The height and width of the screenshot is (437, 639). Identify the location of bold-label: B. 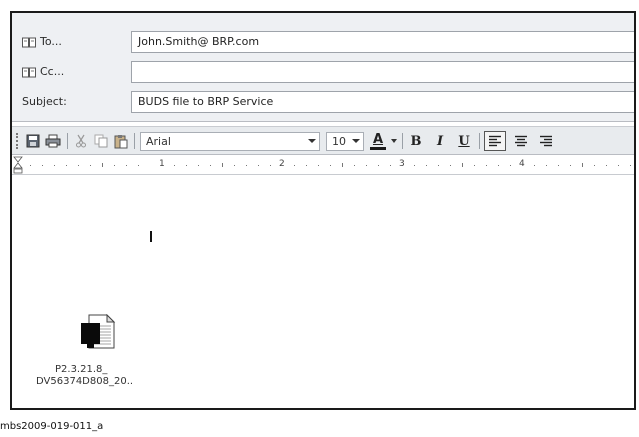
(416, 141).